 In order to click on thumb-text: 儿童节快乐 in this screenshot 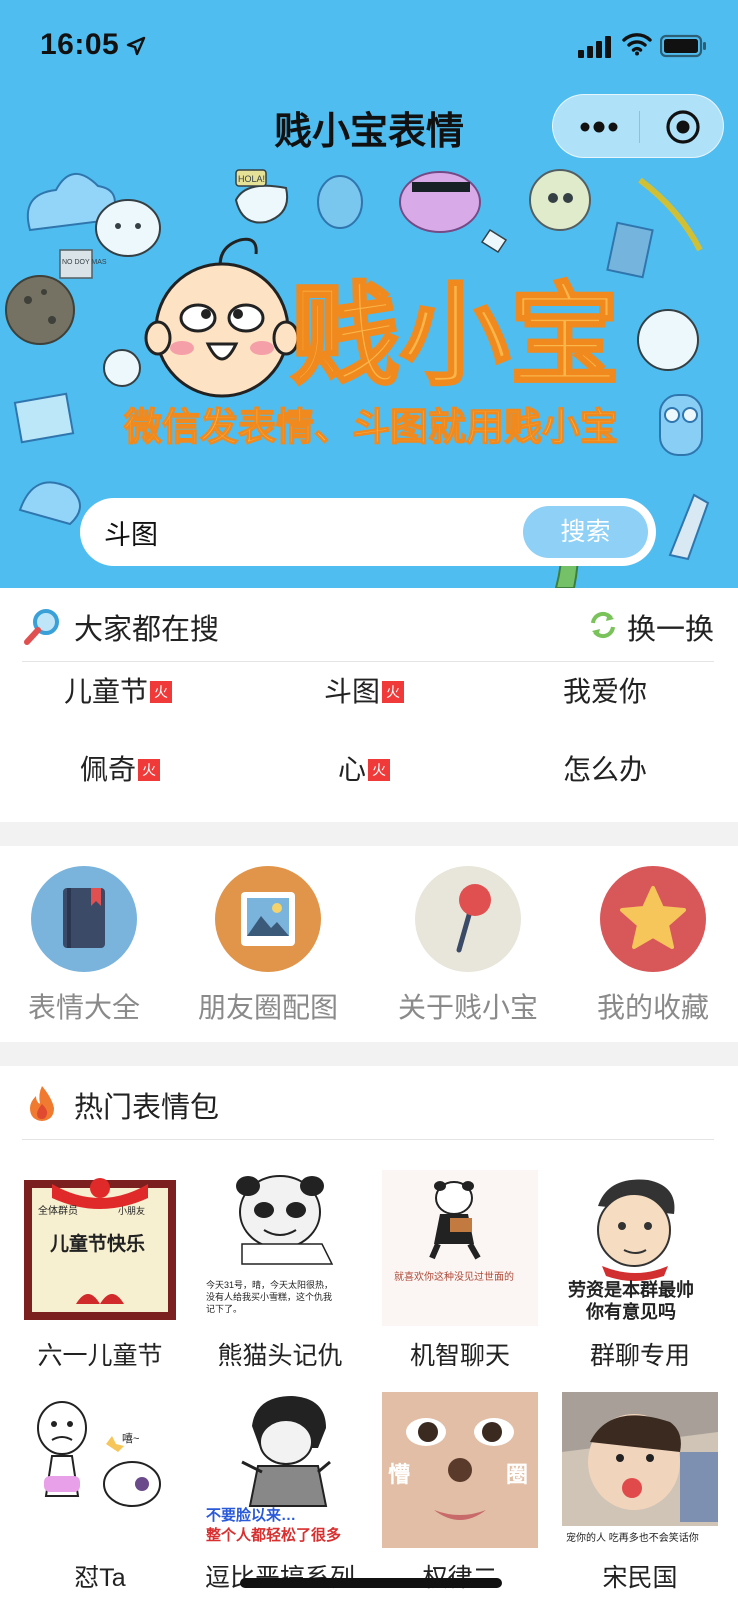, I will do `click(97, 1243)`.